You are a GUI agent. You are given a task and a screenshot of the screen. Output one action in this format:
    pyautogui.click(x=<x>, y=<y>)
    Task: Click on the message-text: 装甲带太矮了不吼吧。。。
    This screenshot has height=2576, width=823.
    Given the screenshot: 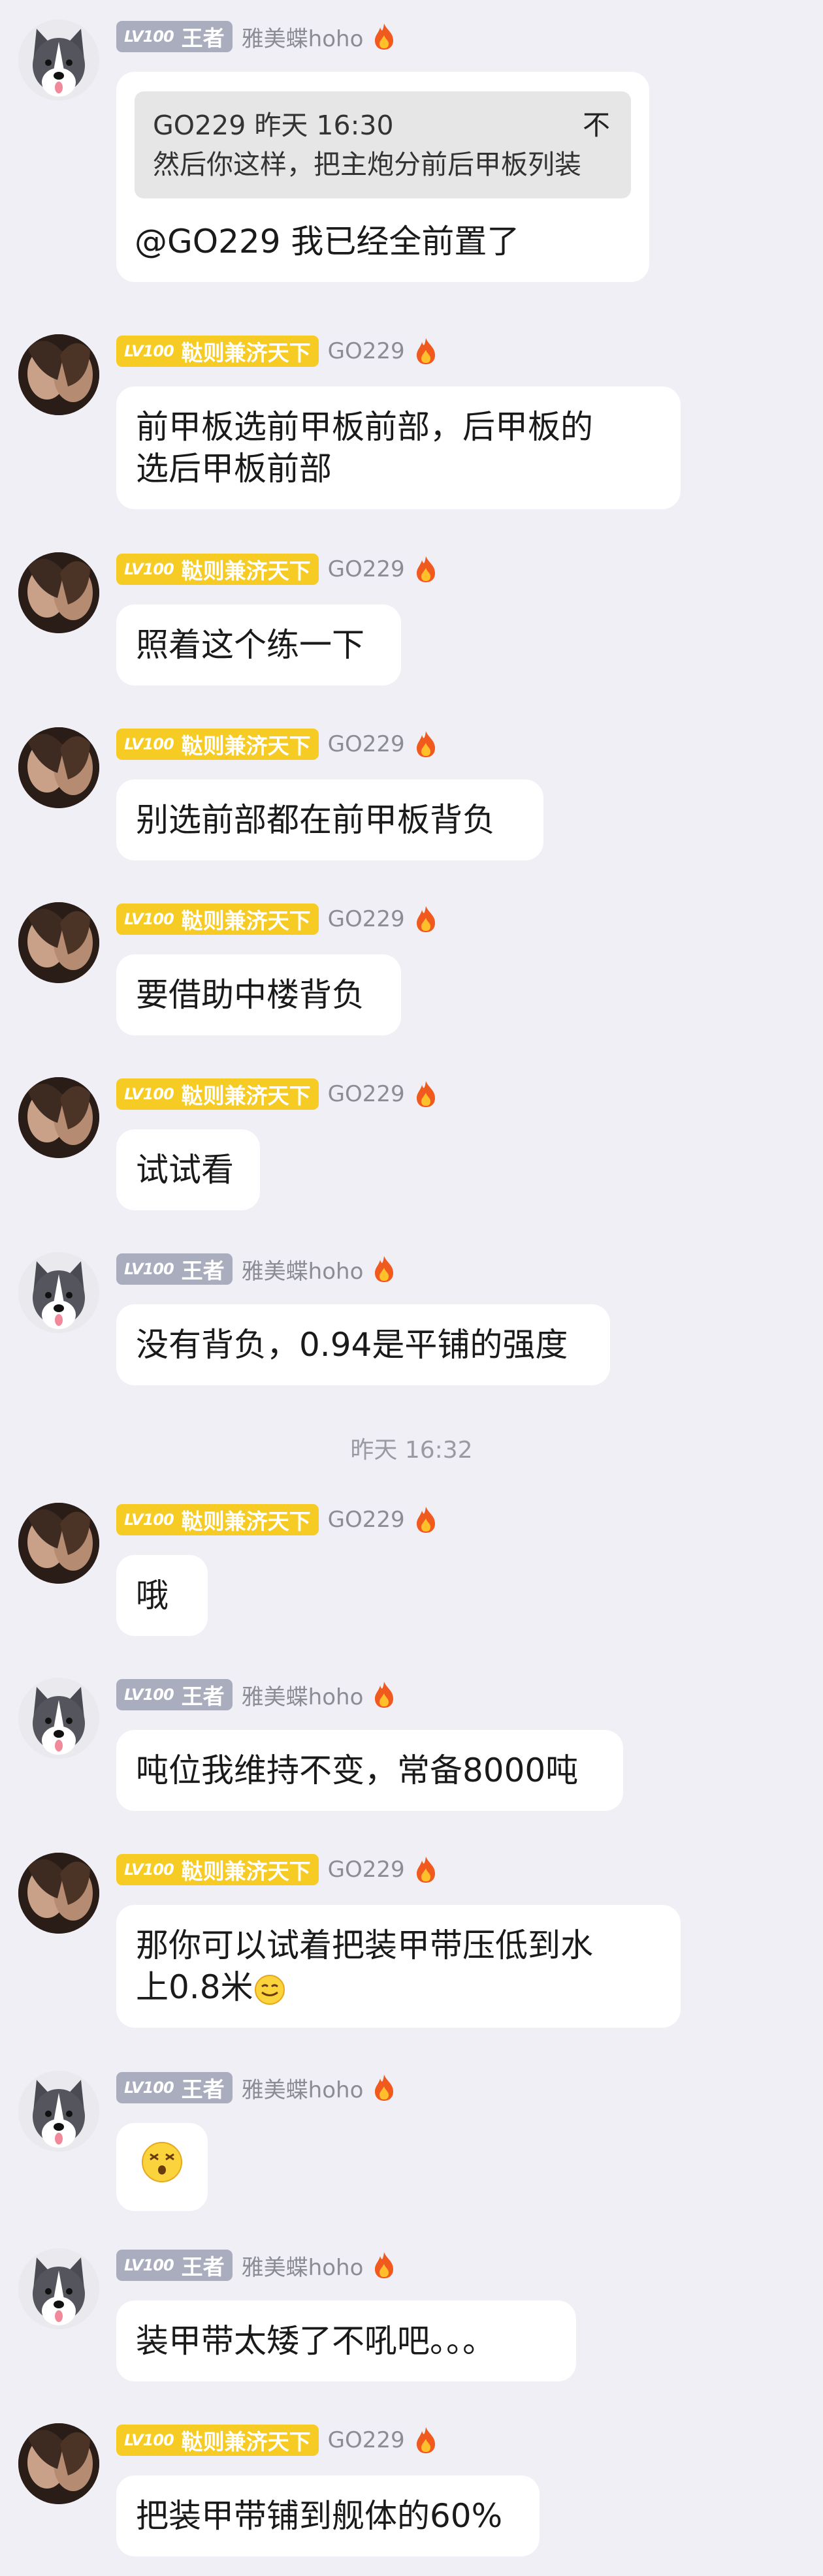 What is the action you would take?
    pyautogui.click(x=315, y=2341)
    